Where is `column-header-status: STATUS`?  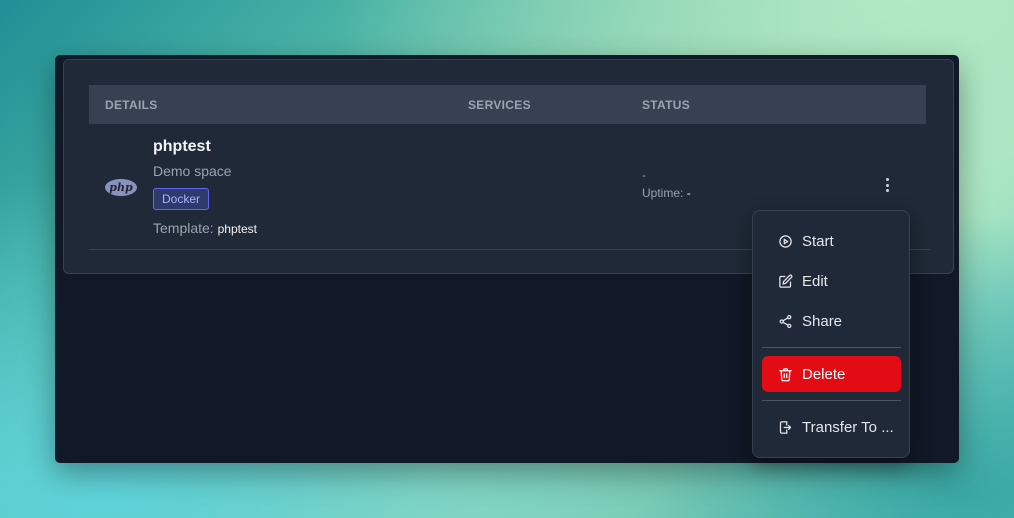
column-header-status: STATUS is located at coordinates (666, 105).